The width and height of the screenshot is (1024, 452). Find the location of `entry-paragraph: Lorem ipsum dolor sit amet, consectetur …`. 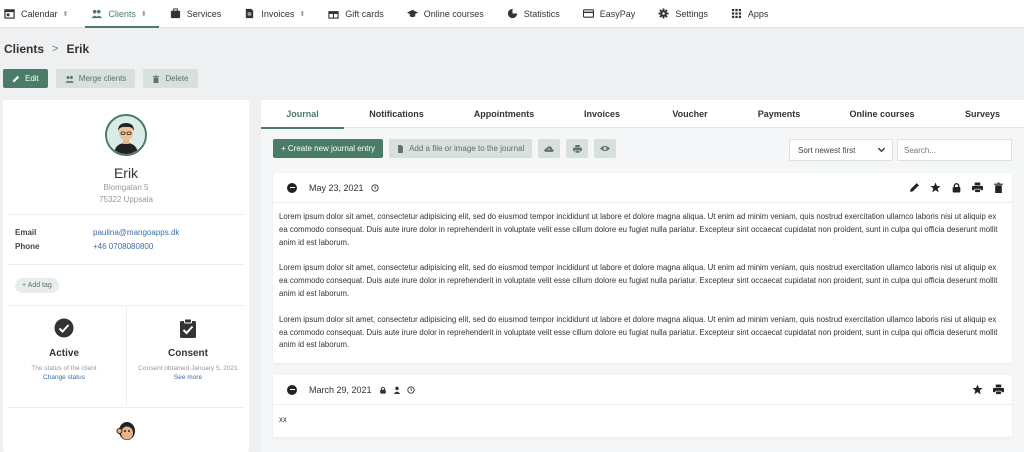

entry-paragraph: Lorem ipsum dolor sit amet, consectetur … is located at coordinates (638, 332).